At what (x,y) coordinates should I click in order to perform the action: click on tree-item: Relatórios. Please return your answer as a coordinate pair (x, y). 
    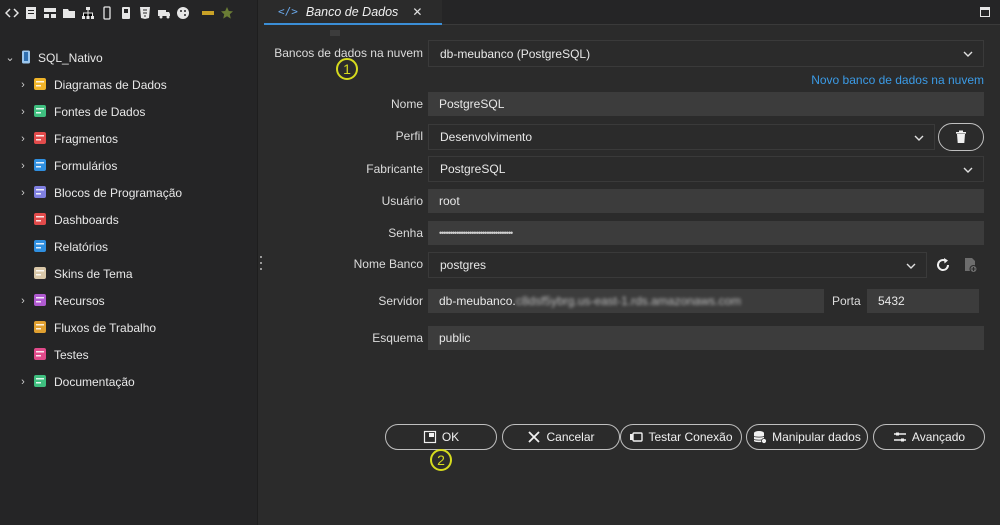
    Looking at the image, I should click on (129, 246).